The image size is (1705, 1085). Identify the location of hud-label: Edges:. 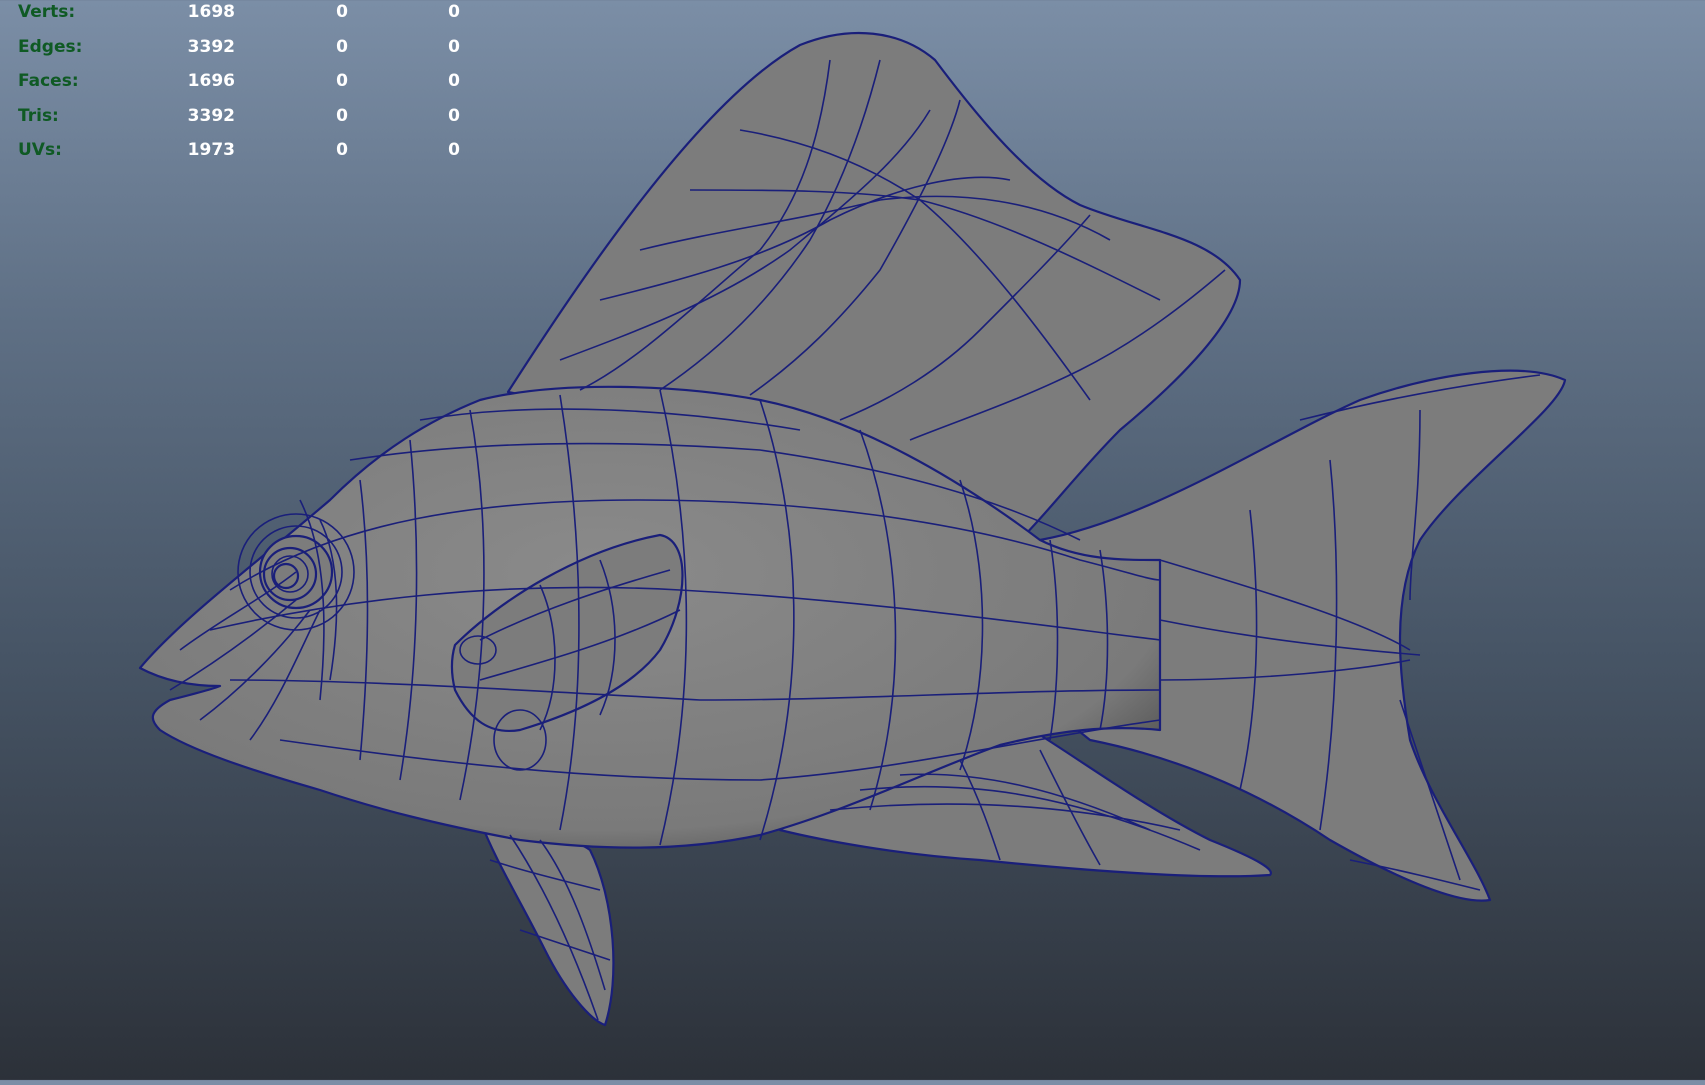
(50, 46).